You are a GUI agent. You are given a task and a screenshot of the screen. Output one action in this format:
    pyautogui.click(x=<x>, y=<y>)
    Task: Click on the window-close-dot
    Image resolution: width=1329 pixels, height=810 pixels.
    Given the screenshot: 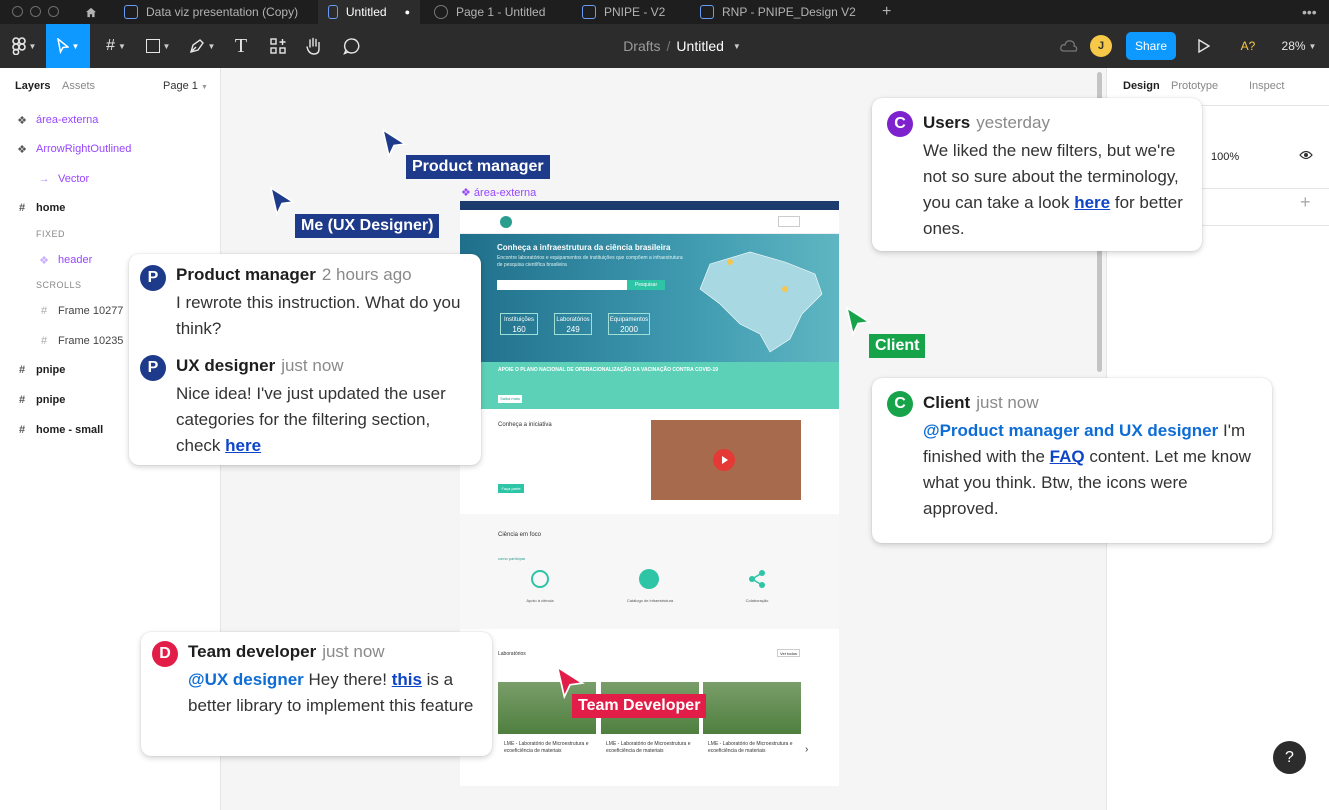 What is the action you would take?
    pyautogui.click(x=17, y=11)
    